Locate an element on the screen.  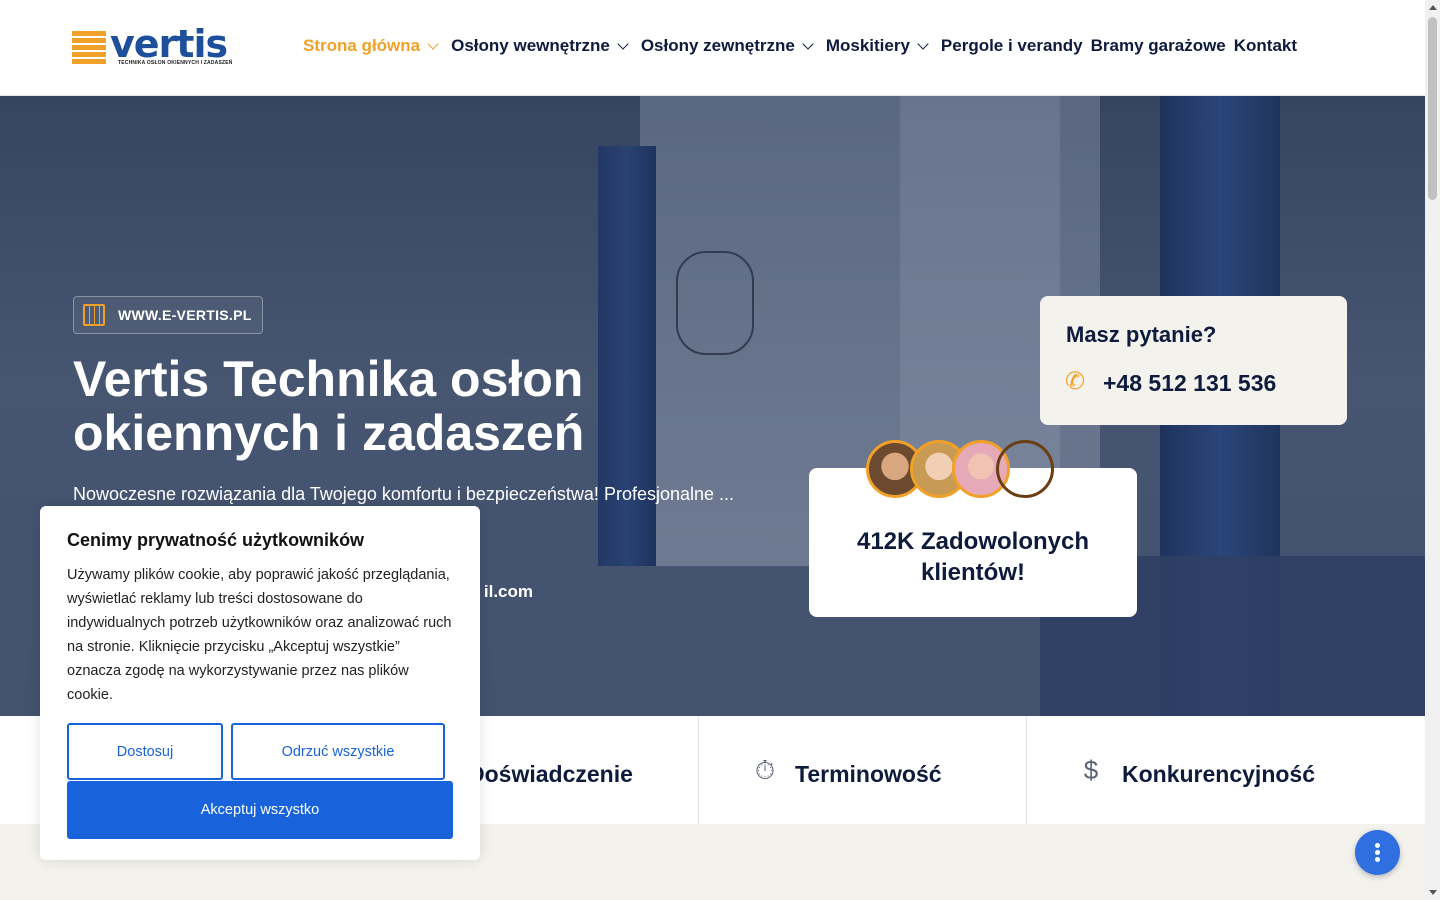
nav-item-label: Bramy garażowe is located at coordinates (1158, 45).